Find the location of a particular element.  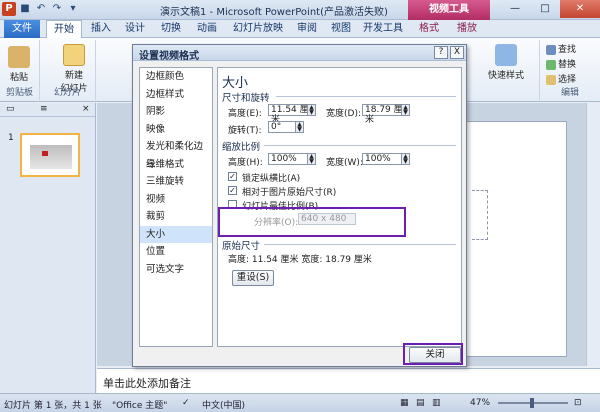

zoom-level: 47% is located at coordinates (480, 403).